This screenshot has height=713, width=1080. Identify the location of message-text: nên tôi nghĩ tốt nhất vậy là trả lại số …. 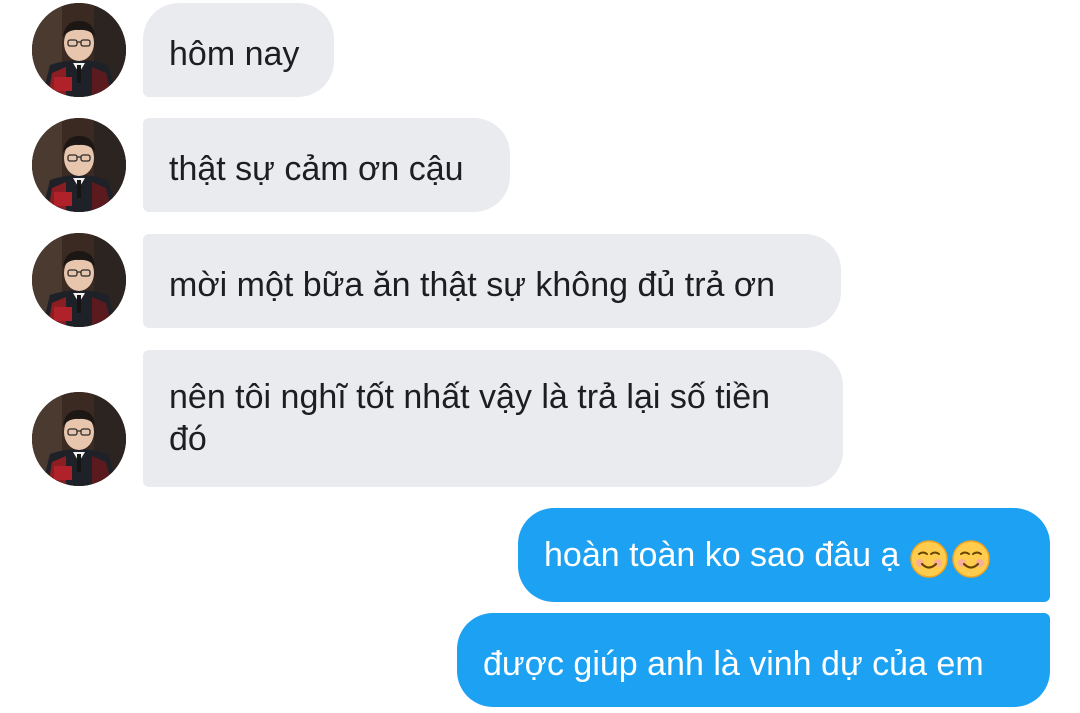
(470, 418).